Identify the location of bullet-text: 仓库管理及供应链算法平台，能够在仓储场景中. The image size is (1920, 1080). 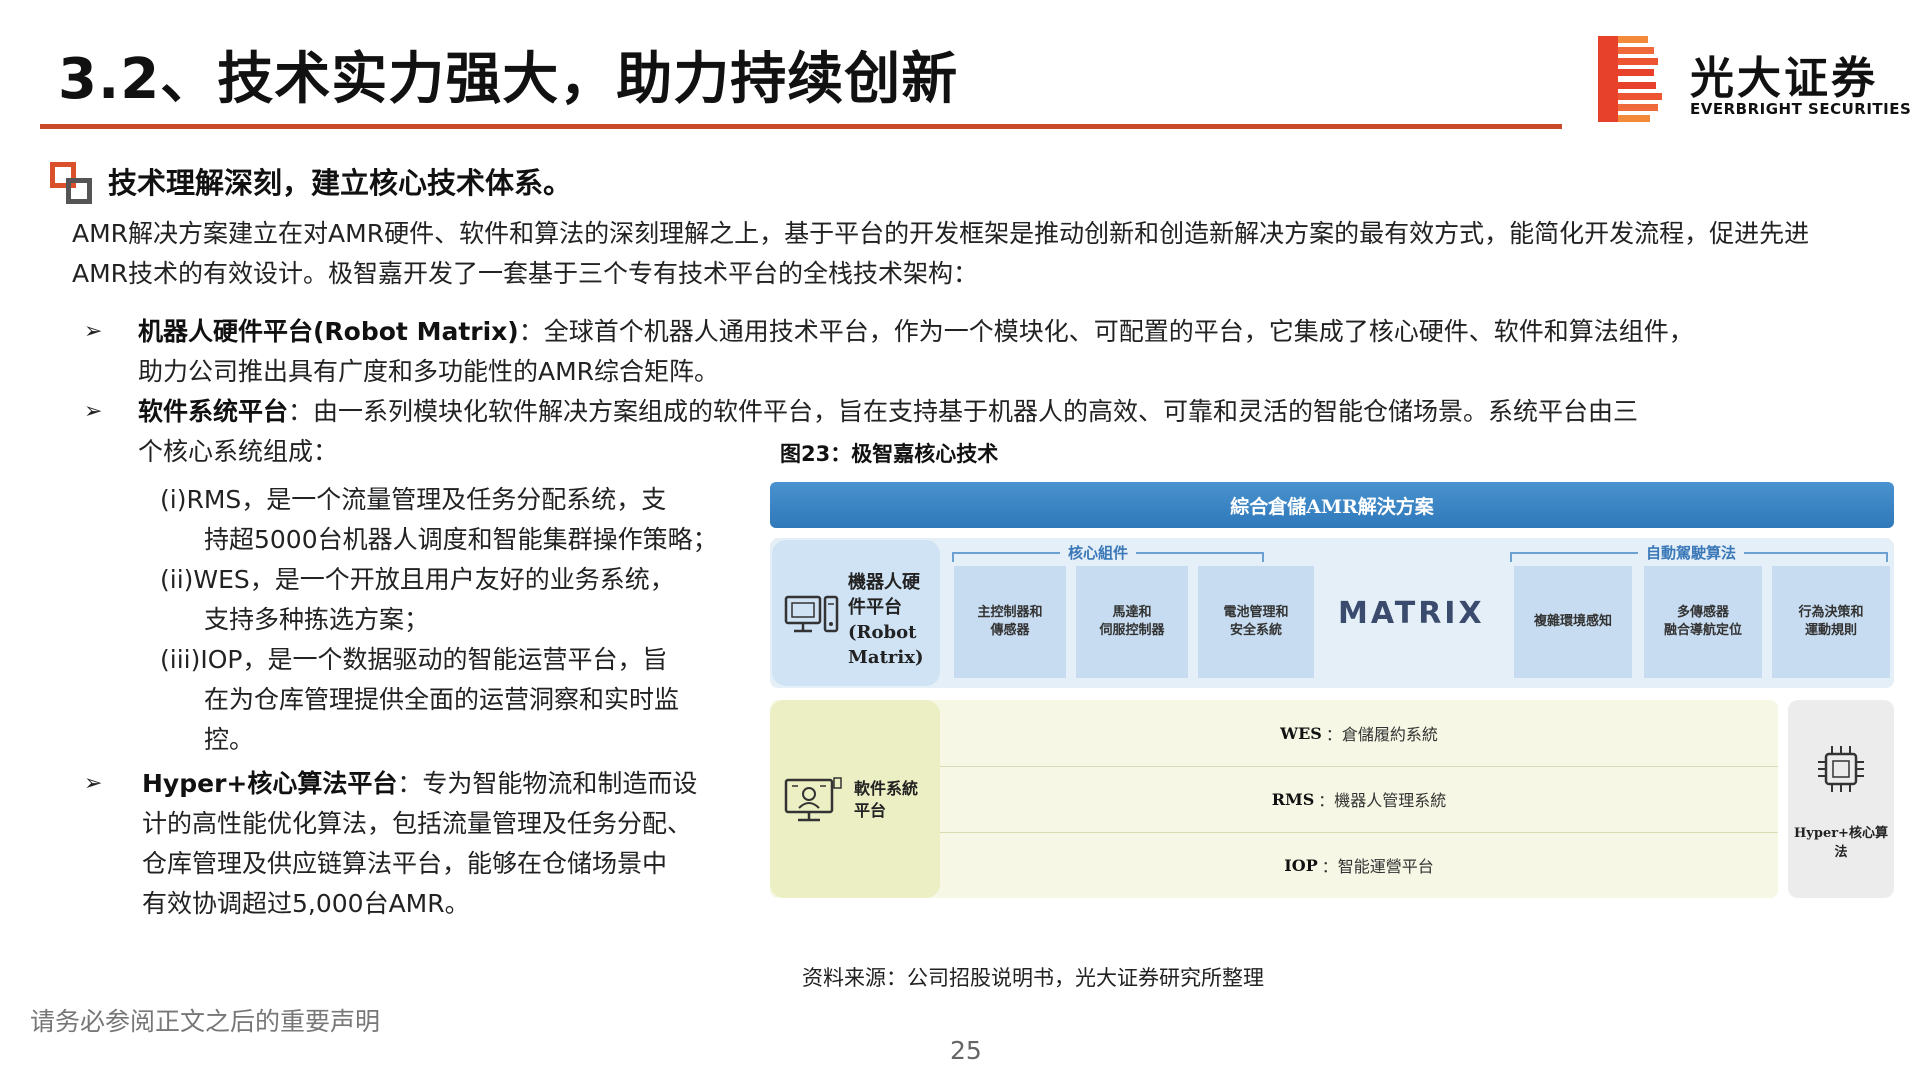
(405, 863).